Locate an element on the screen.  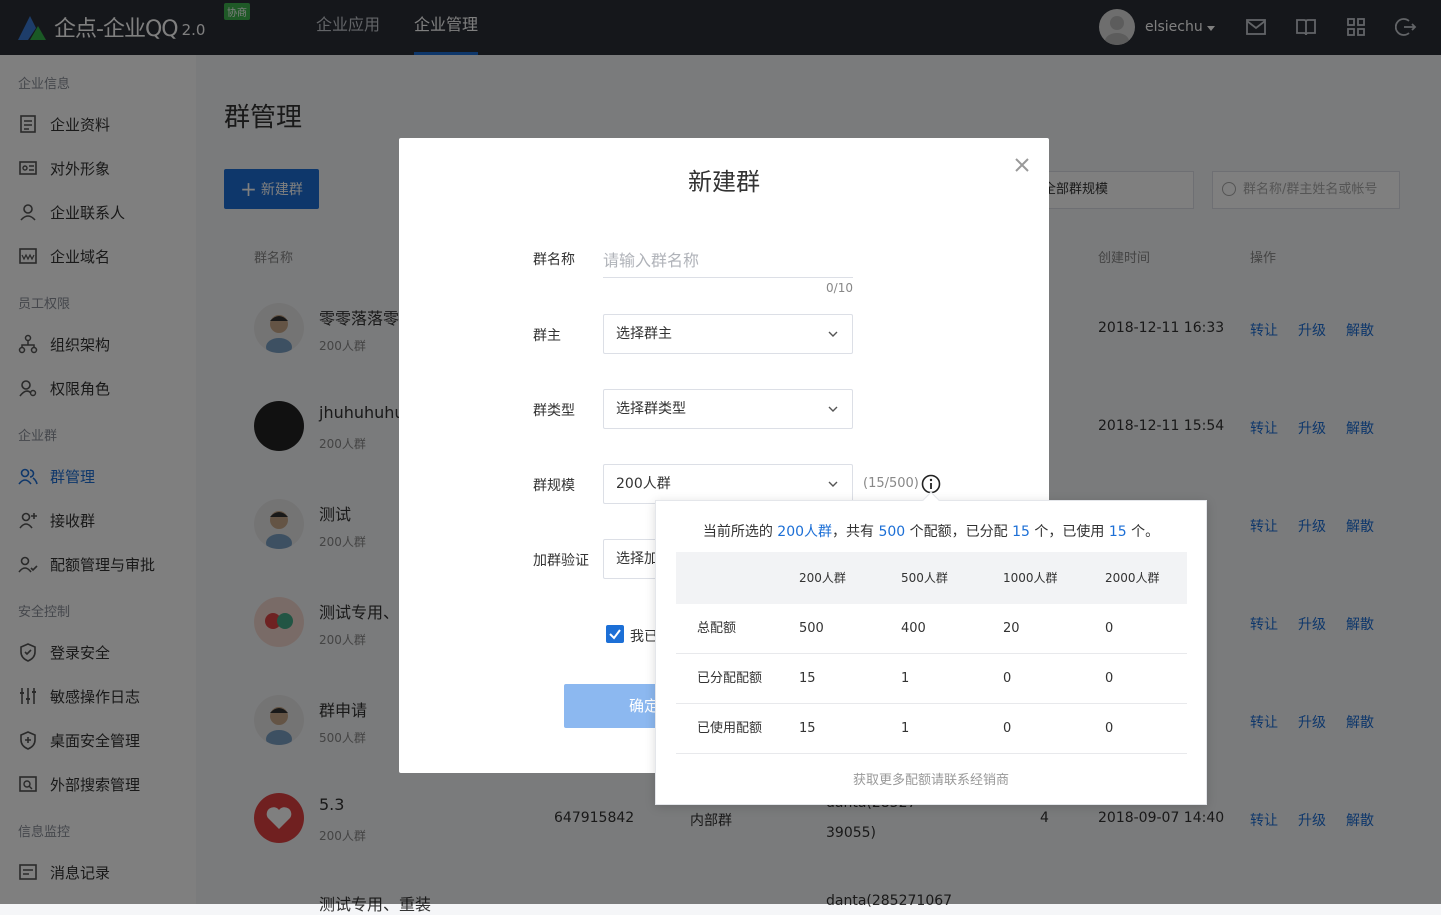
table-row: 已分配配额 15 1 0 0 is located at coordinates (931, 679).